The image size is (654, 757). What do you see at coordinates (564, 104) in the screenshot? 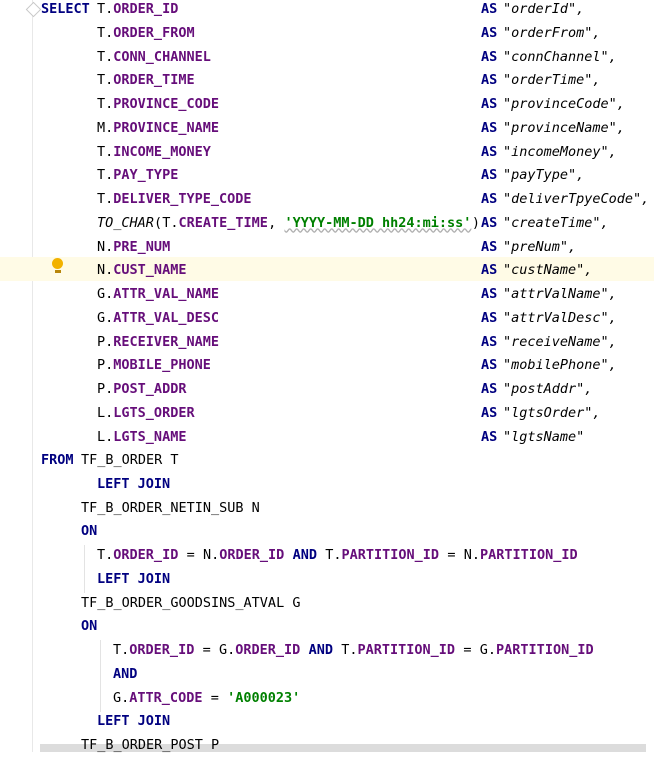
I see `column-alias: "provinceCode",` at bounding box center [564, 104].